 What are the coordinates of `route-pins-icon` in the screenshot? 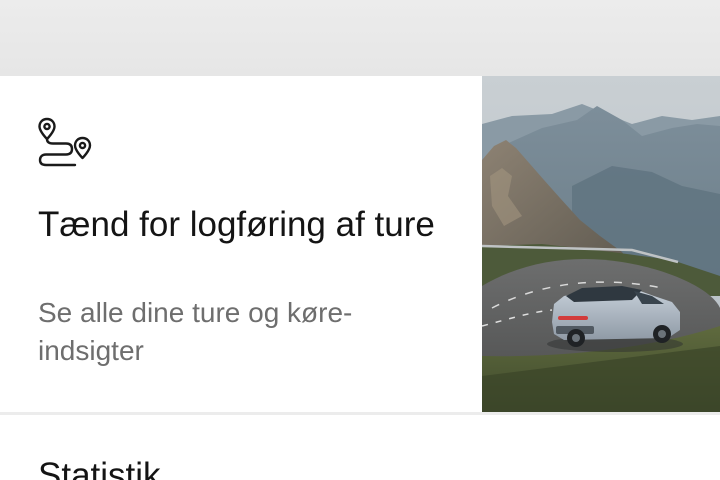 It's located at (65, 142).